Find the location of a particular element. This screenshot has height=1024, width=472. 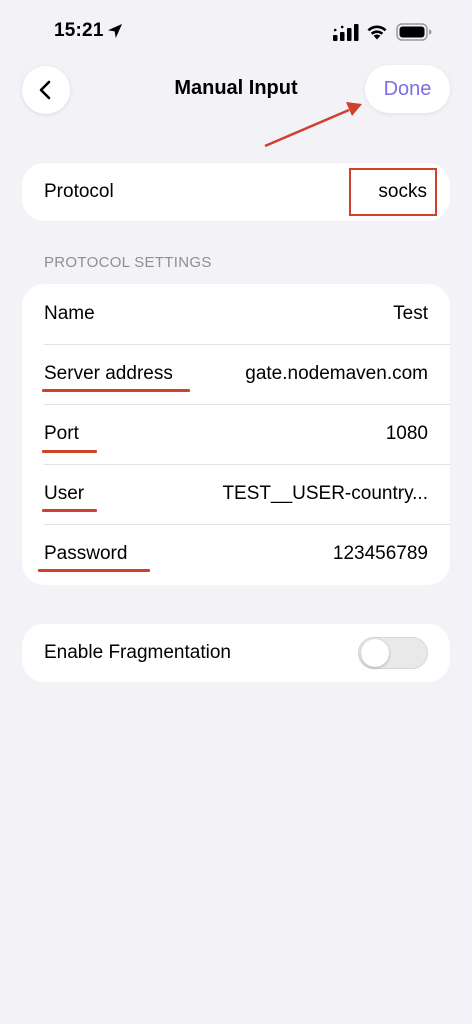

protocol-card: Protocol socks is located at coordinates (236, 192).